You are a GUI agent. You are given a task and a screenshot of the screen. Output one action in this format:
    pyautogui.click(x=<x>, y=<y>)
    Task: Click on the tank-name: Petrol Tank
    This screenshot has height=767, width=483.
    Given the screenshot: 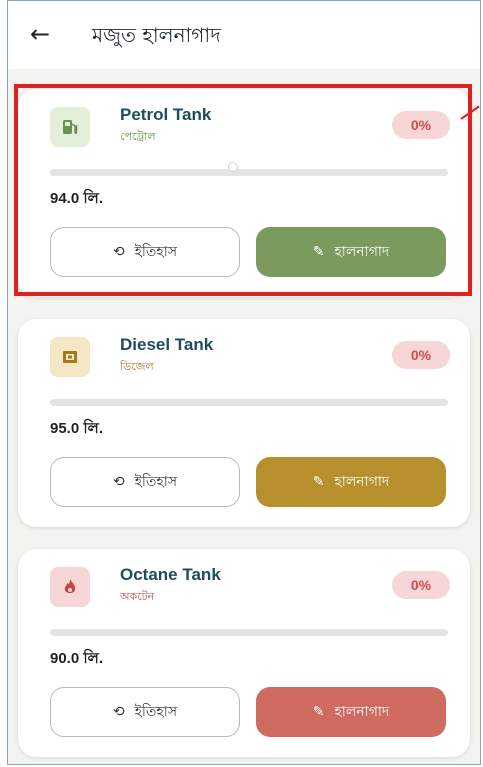 What is the action you would take?
    pyautogui.click(x=166, y=114)
    